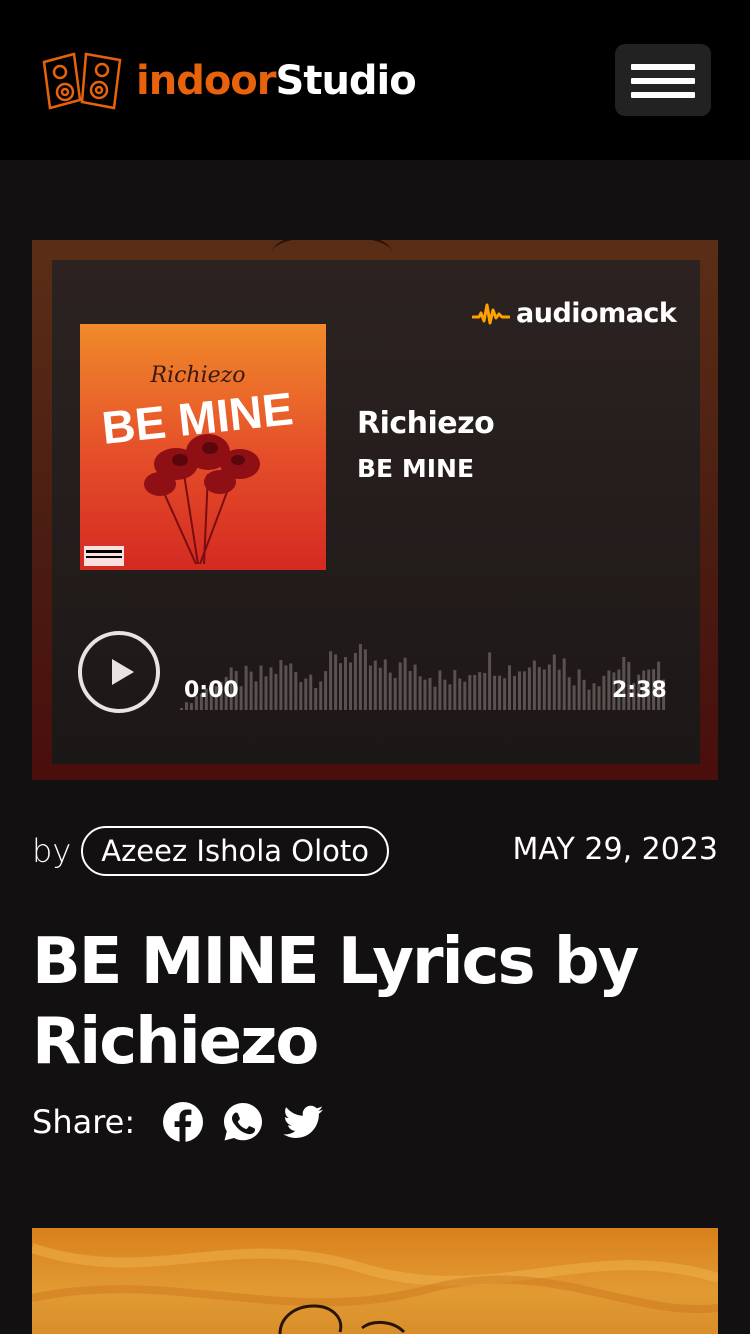  What do you see at coordinates (639, 690) in the screenshot?
I see `time-total: 2:38` at bounding box center [639, 690].